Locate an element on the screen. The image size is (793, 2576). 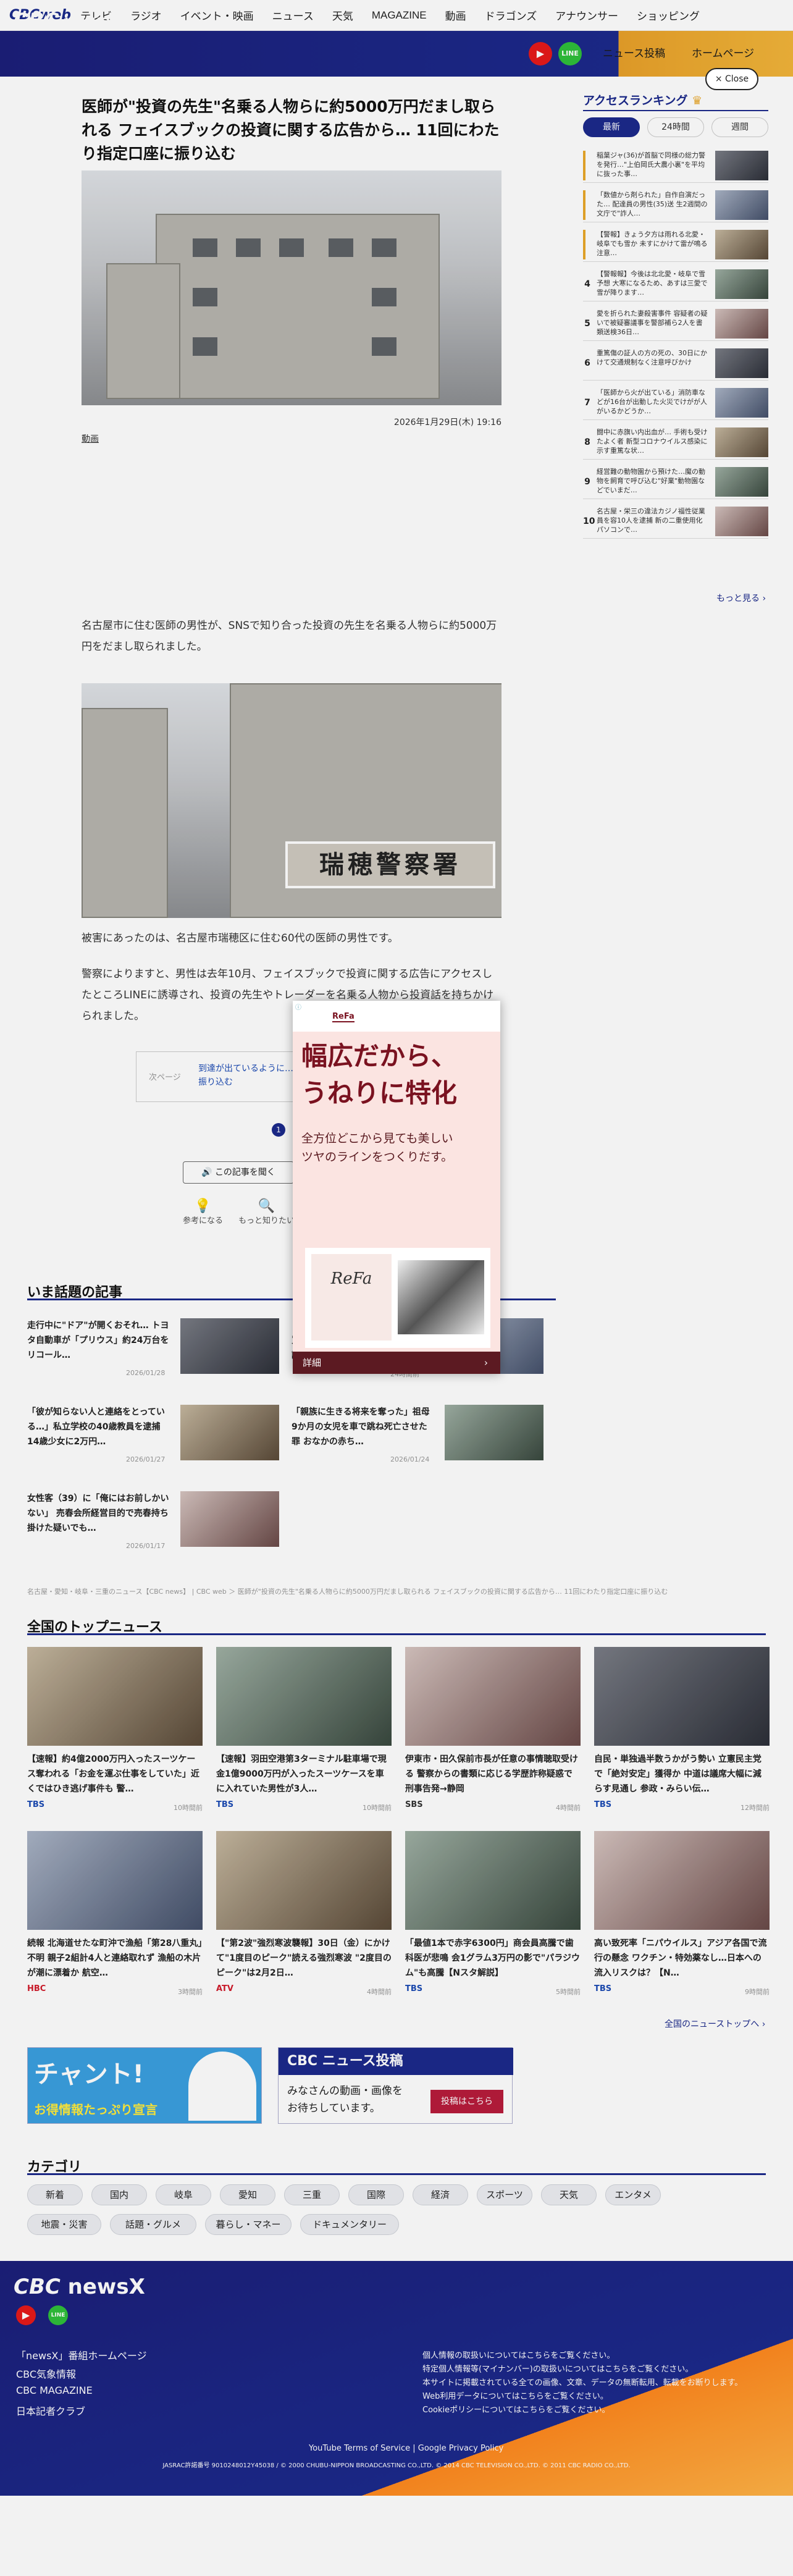
footer-link: 日本記者クラブ is located at coordinates (50, 2410).